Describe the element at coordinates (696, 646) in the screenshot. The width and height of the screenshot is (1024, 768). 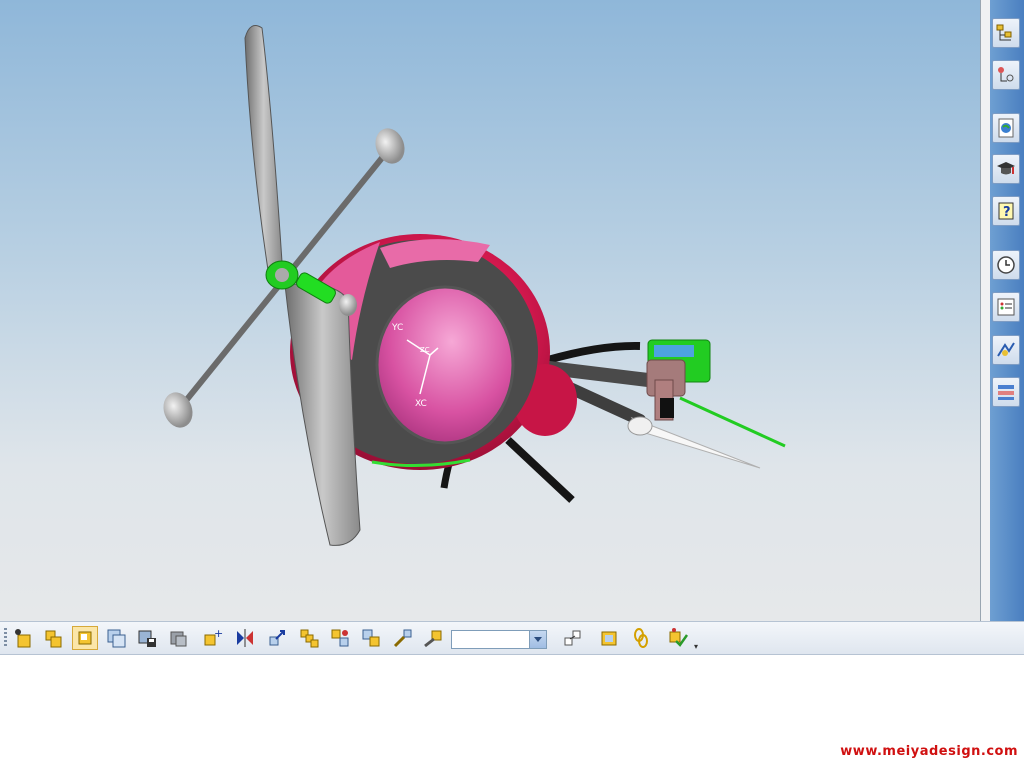
I see `toolbar-overflow-icon: ▾` at that location.